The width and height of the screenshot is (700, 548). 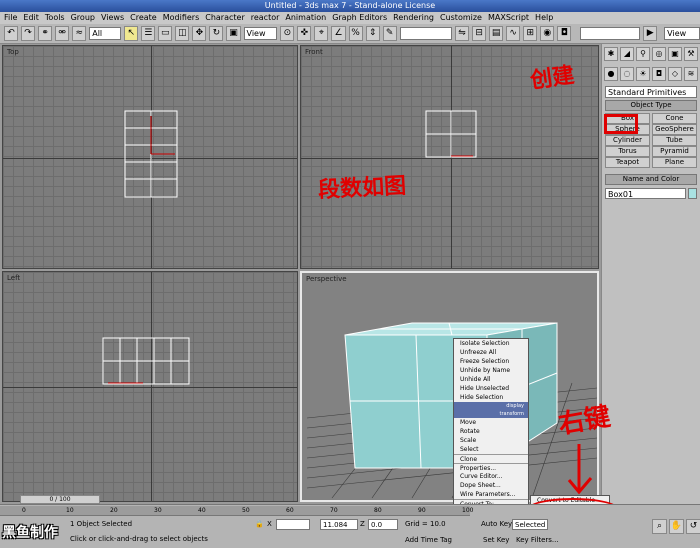 What do you see at coordinates (627, 140) in the screenshot?
I see `object-type-button: Cylinder` at bounding box center [627, 140].